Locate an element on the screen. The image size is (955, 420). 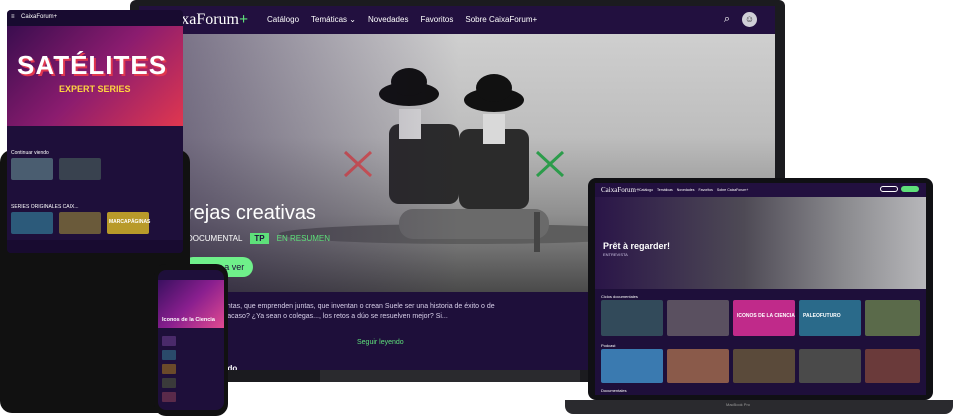
phone-title: Iconos de la Ciencia is located at coordinates (188, 320).